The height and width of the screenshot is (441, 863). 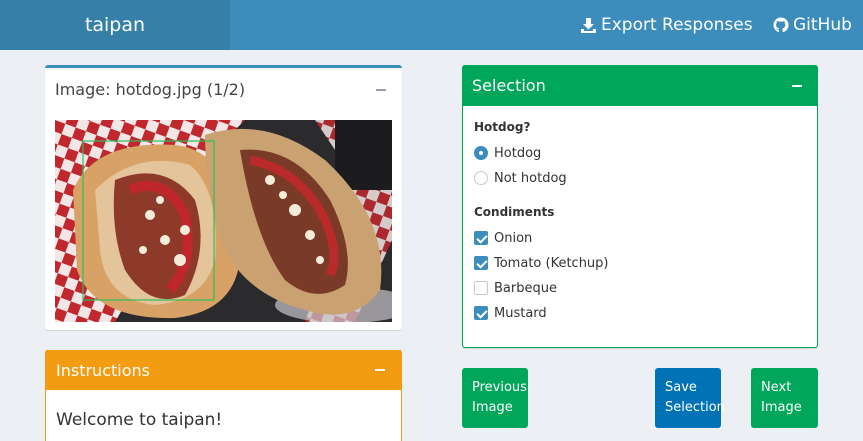 I want to click on save-selection-button: Save Selection, so click(x=690, y=398).